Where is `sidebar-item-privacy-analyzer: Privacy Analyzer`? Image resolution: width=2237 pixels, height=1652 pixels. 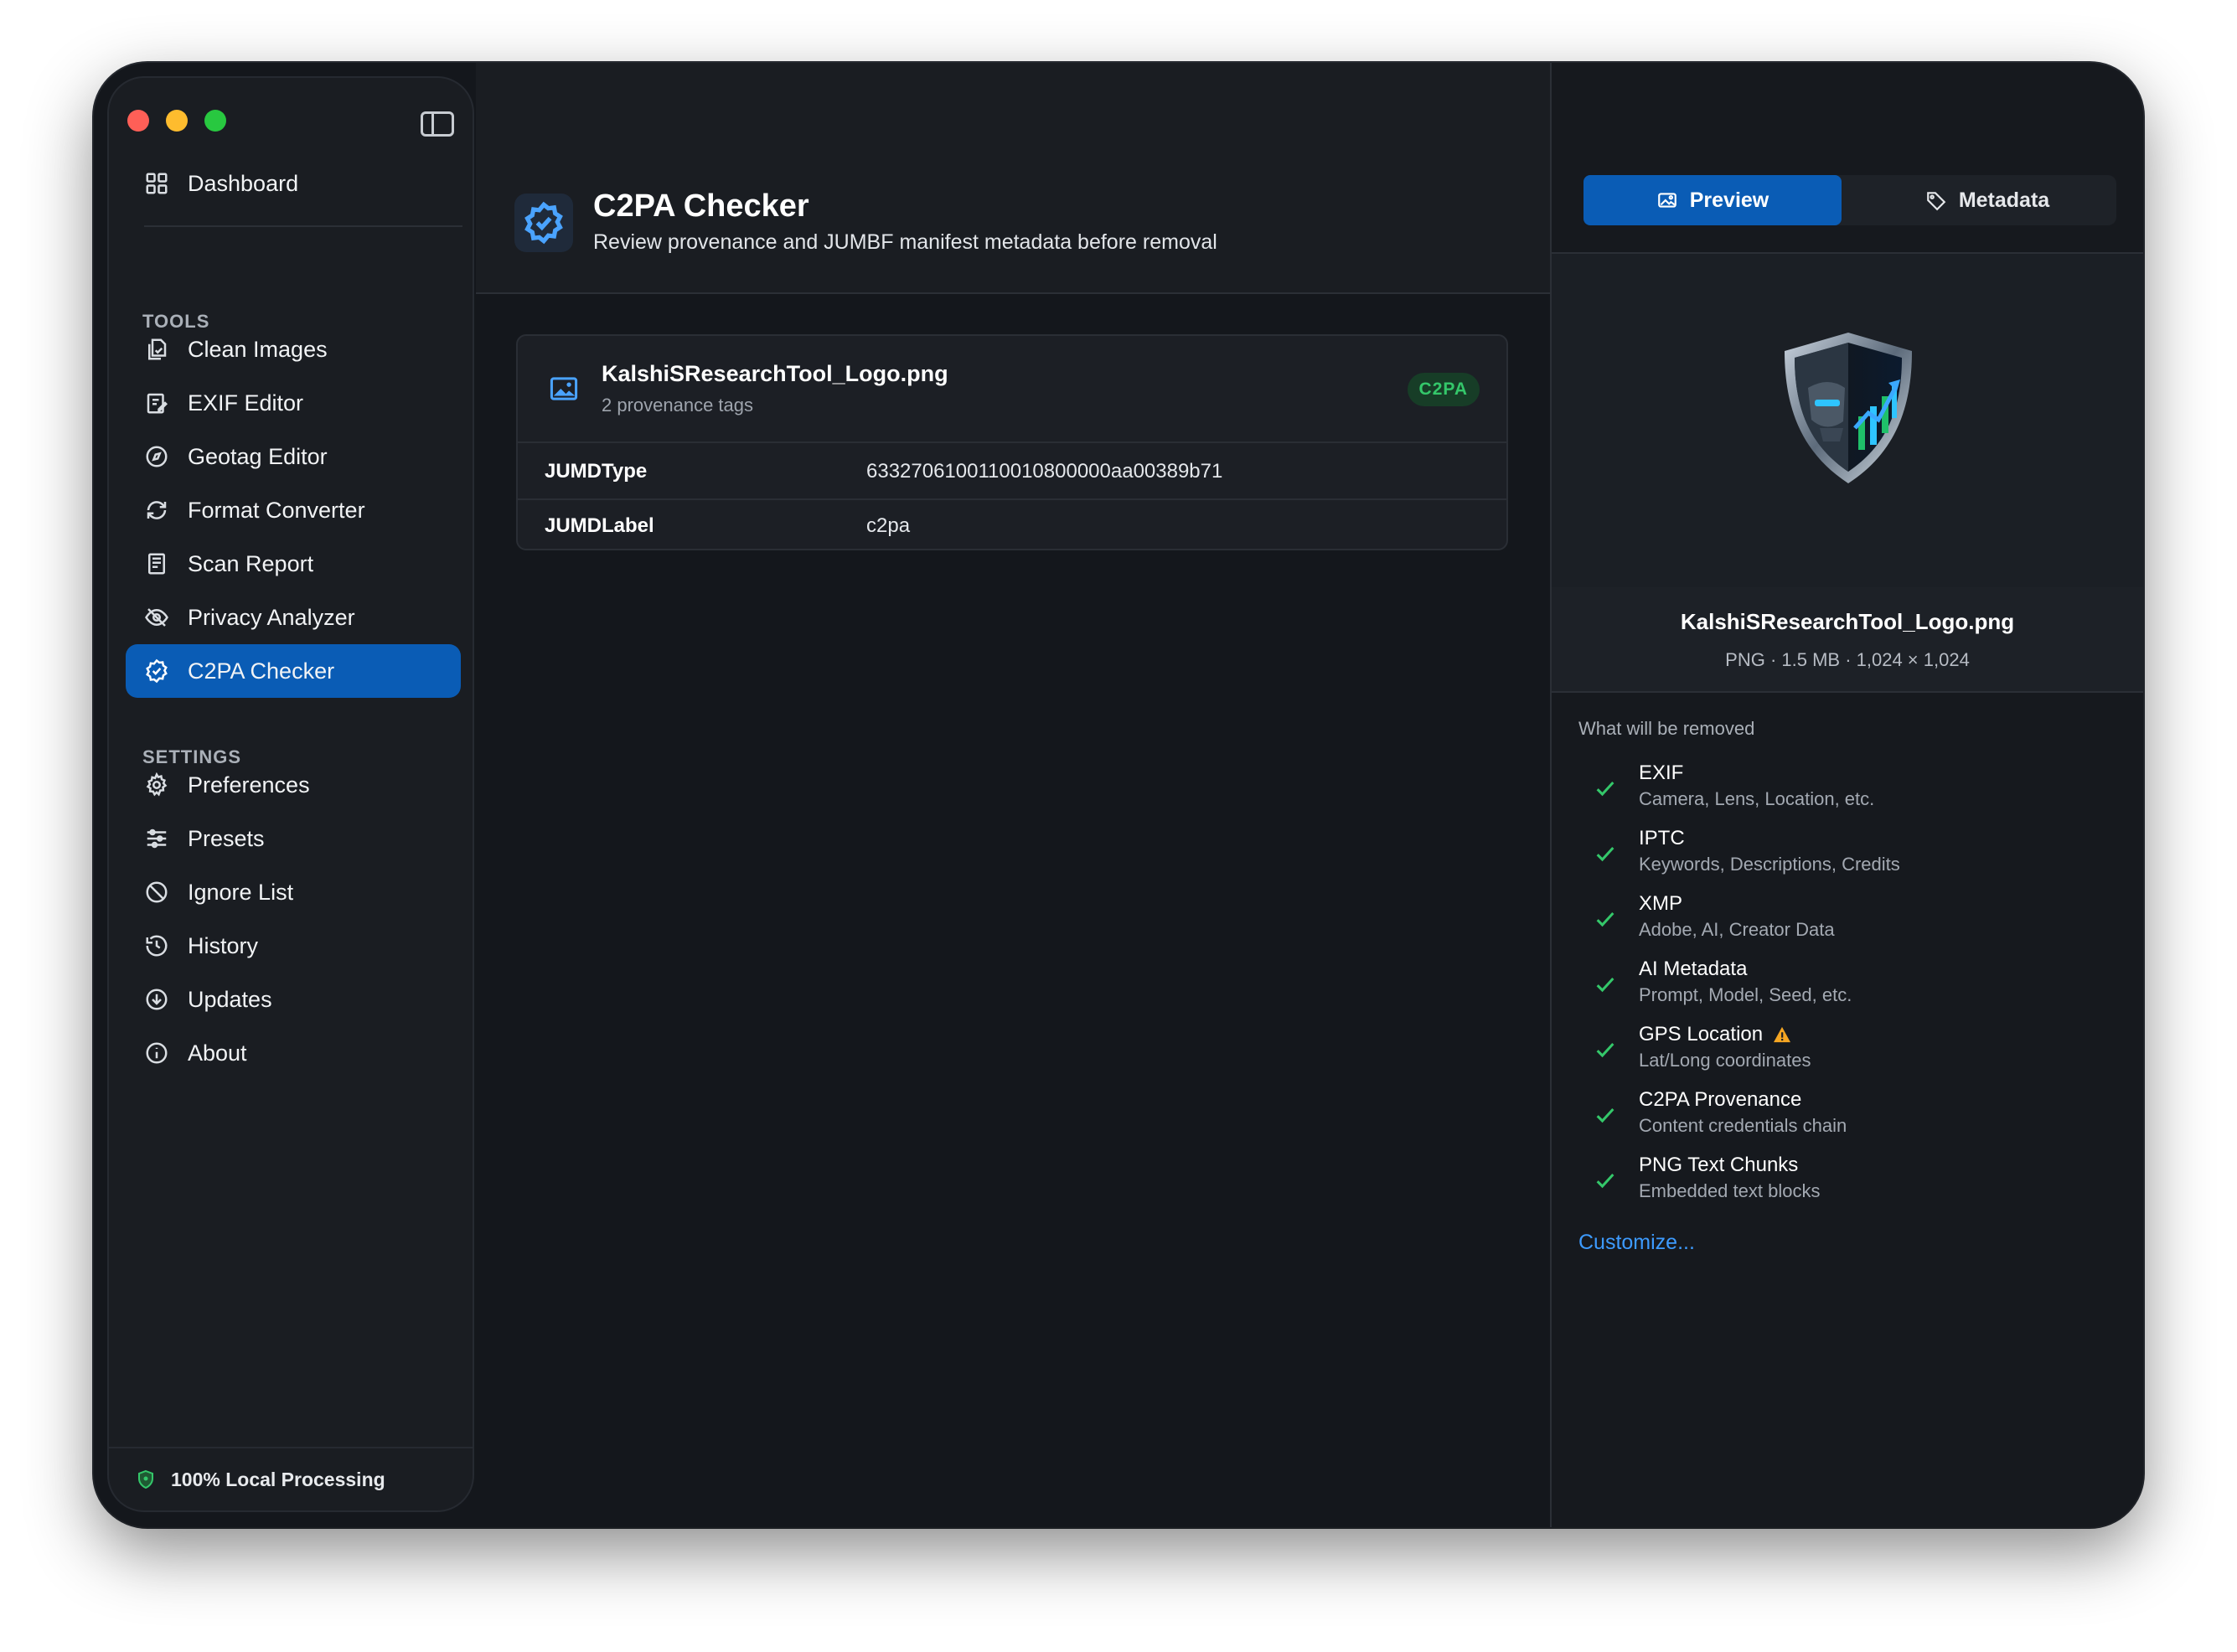 sidebar-item-privacy-analyzer: Privacy Analyzer is located at coordinates (293, 617).